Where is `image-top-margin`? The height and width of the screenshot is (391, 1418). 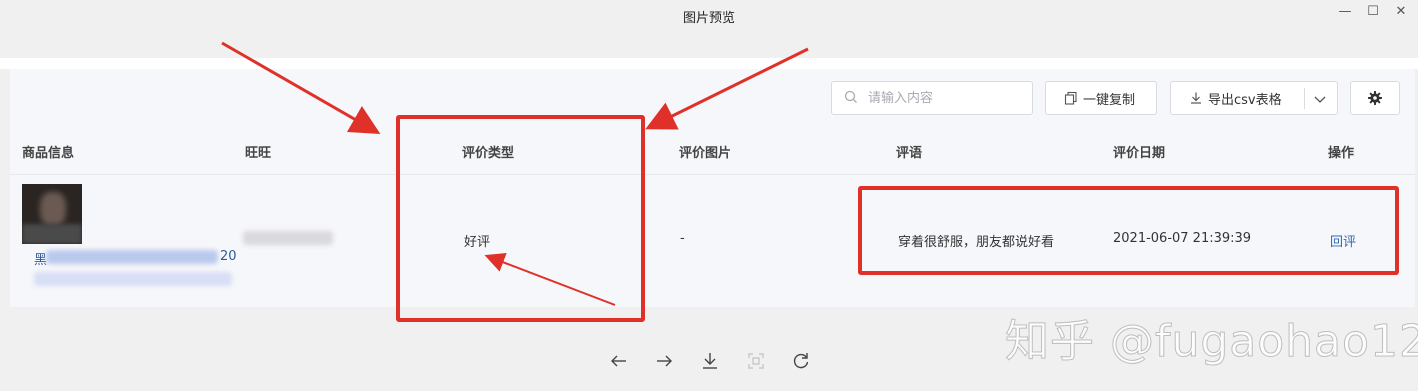 image-top-margin is located at coordinates (709, 63).